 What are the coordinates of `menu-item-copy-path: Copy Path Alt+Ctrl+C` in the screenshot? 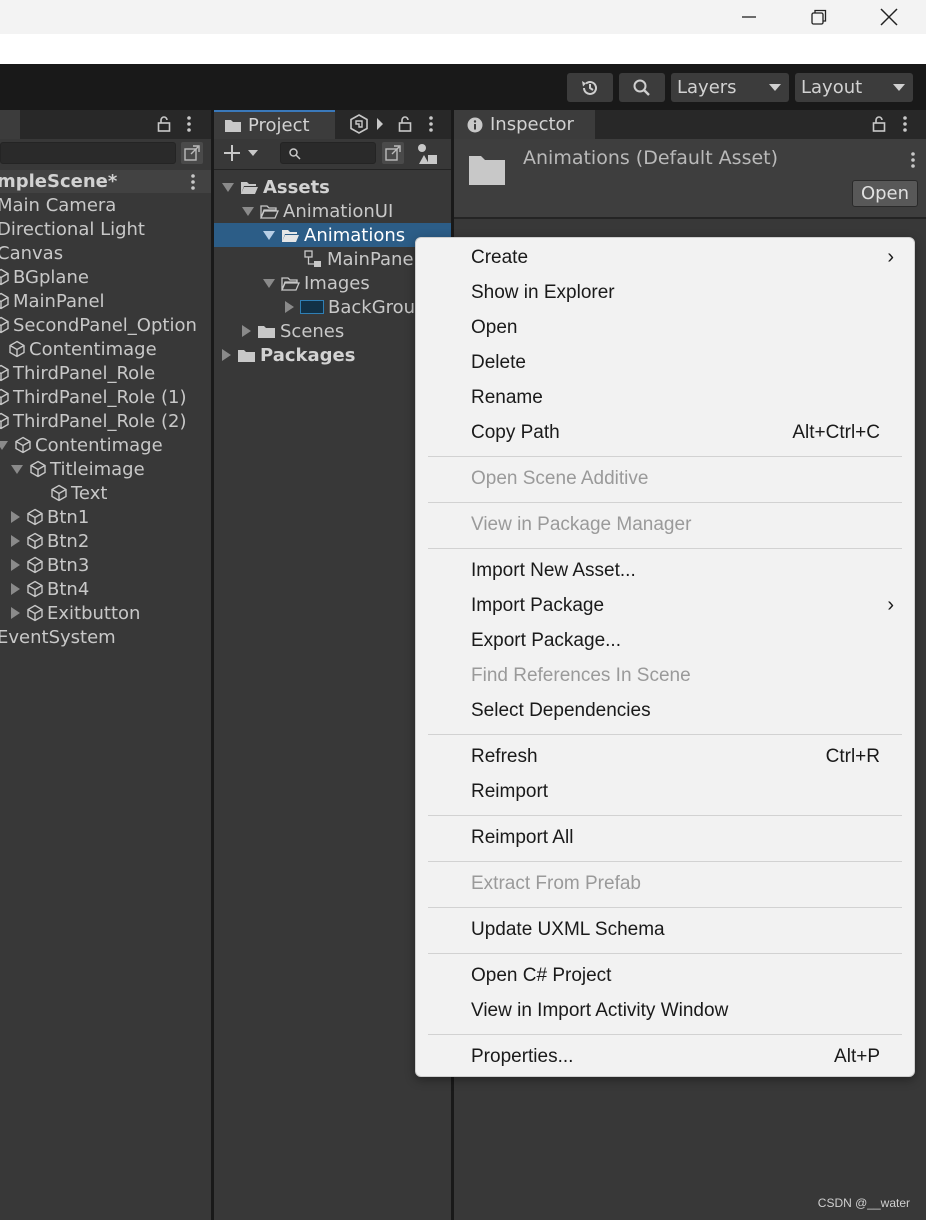 It's located at (665, 432).